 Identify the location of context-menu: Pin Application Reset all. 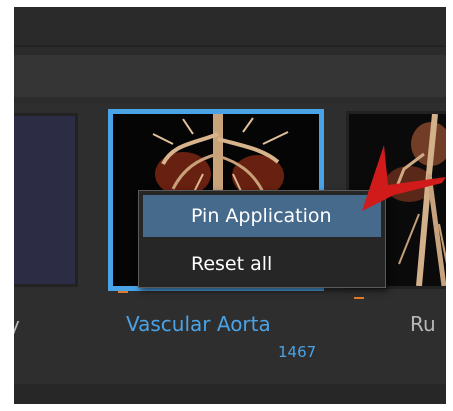
(262, 239).